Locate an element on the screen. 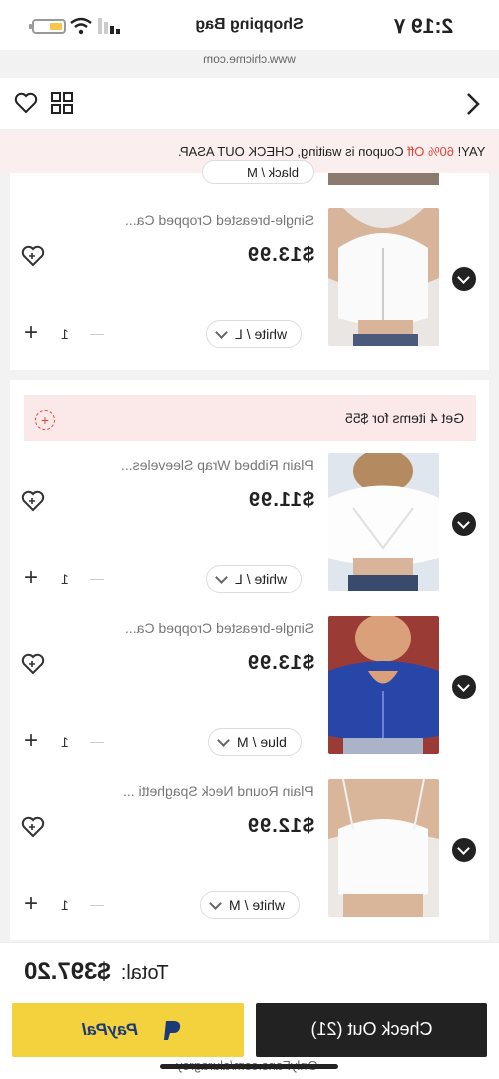 Image resolution: width=499 pixels, height=1079 pixels. product-price: $12.99 is located at coordinates (280, 826).